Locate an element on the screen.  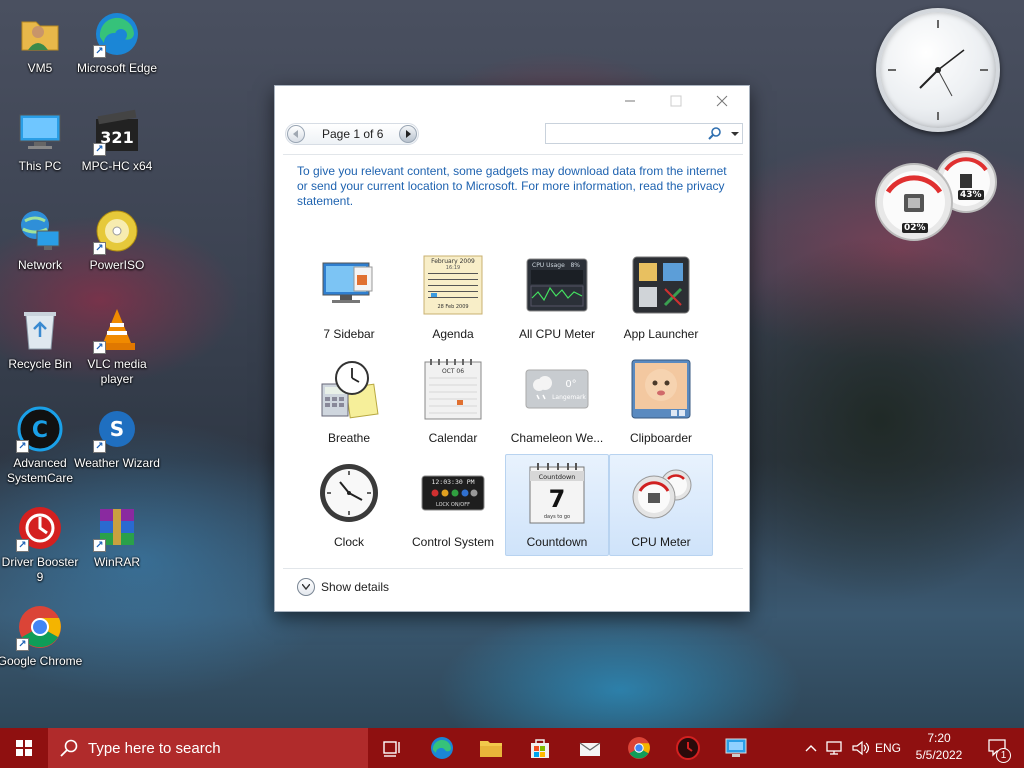
arrow-left-icon is located at coordinates (295, 134).